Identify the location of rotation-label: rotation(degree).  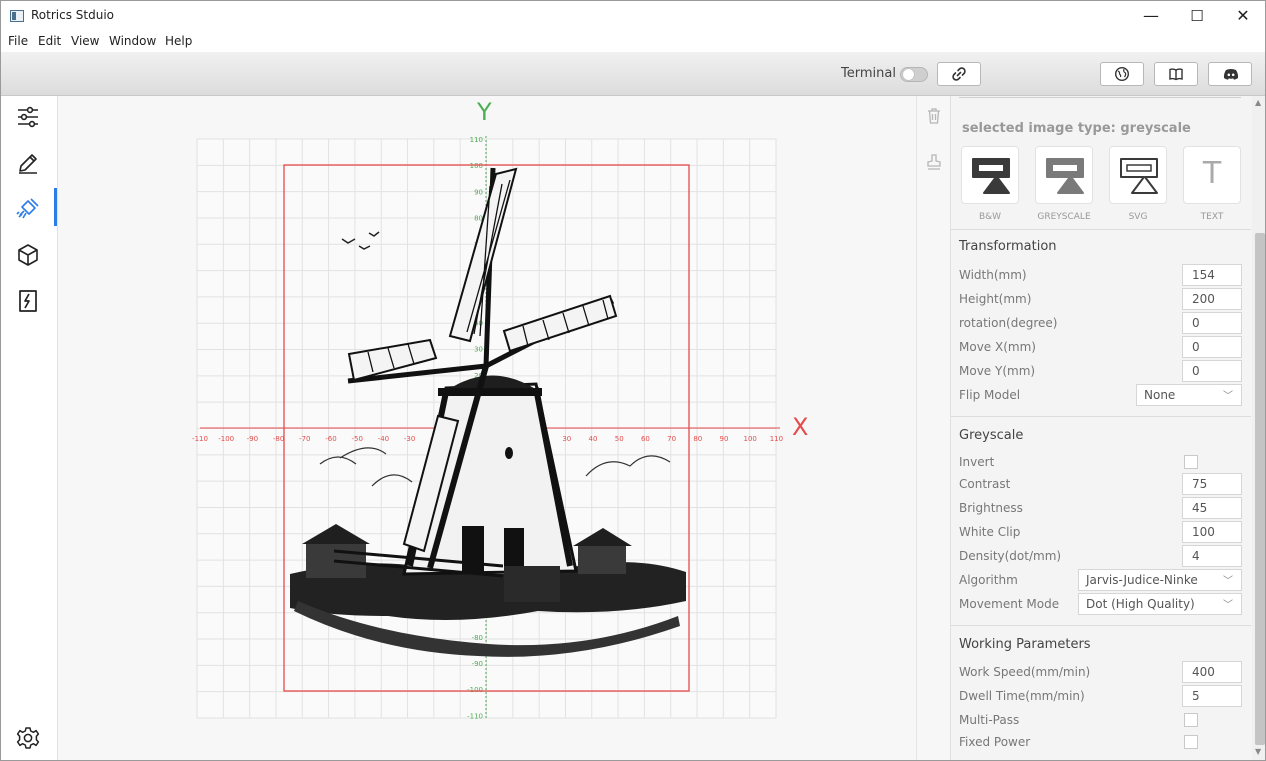
(1008, 323).